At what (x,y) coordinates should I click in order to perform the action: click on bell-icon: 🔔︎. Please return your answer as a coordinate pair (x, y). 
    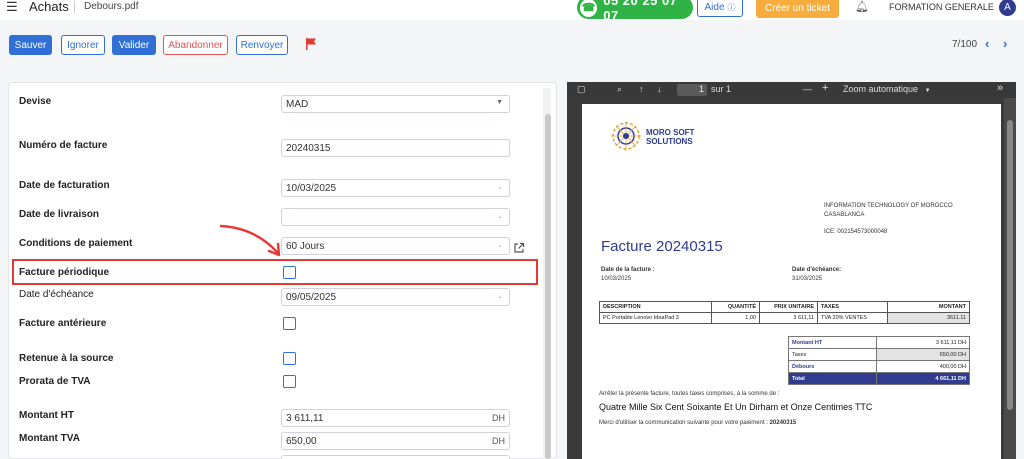
    Looking at the image, I should click on (862, 6).